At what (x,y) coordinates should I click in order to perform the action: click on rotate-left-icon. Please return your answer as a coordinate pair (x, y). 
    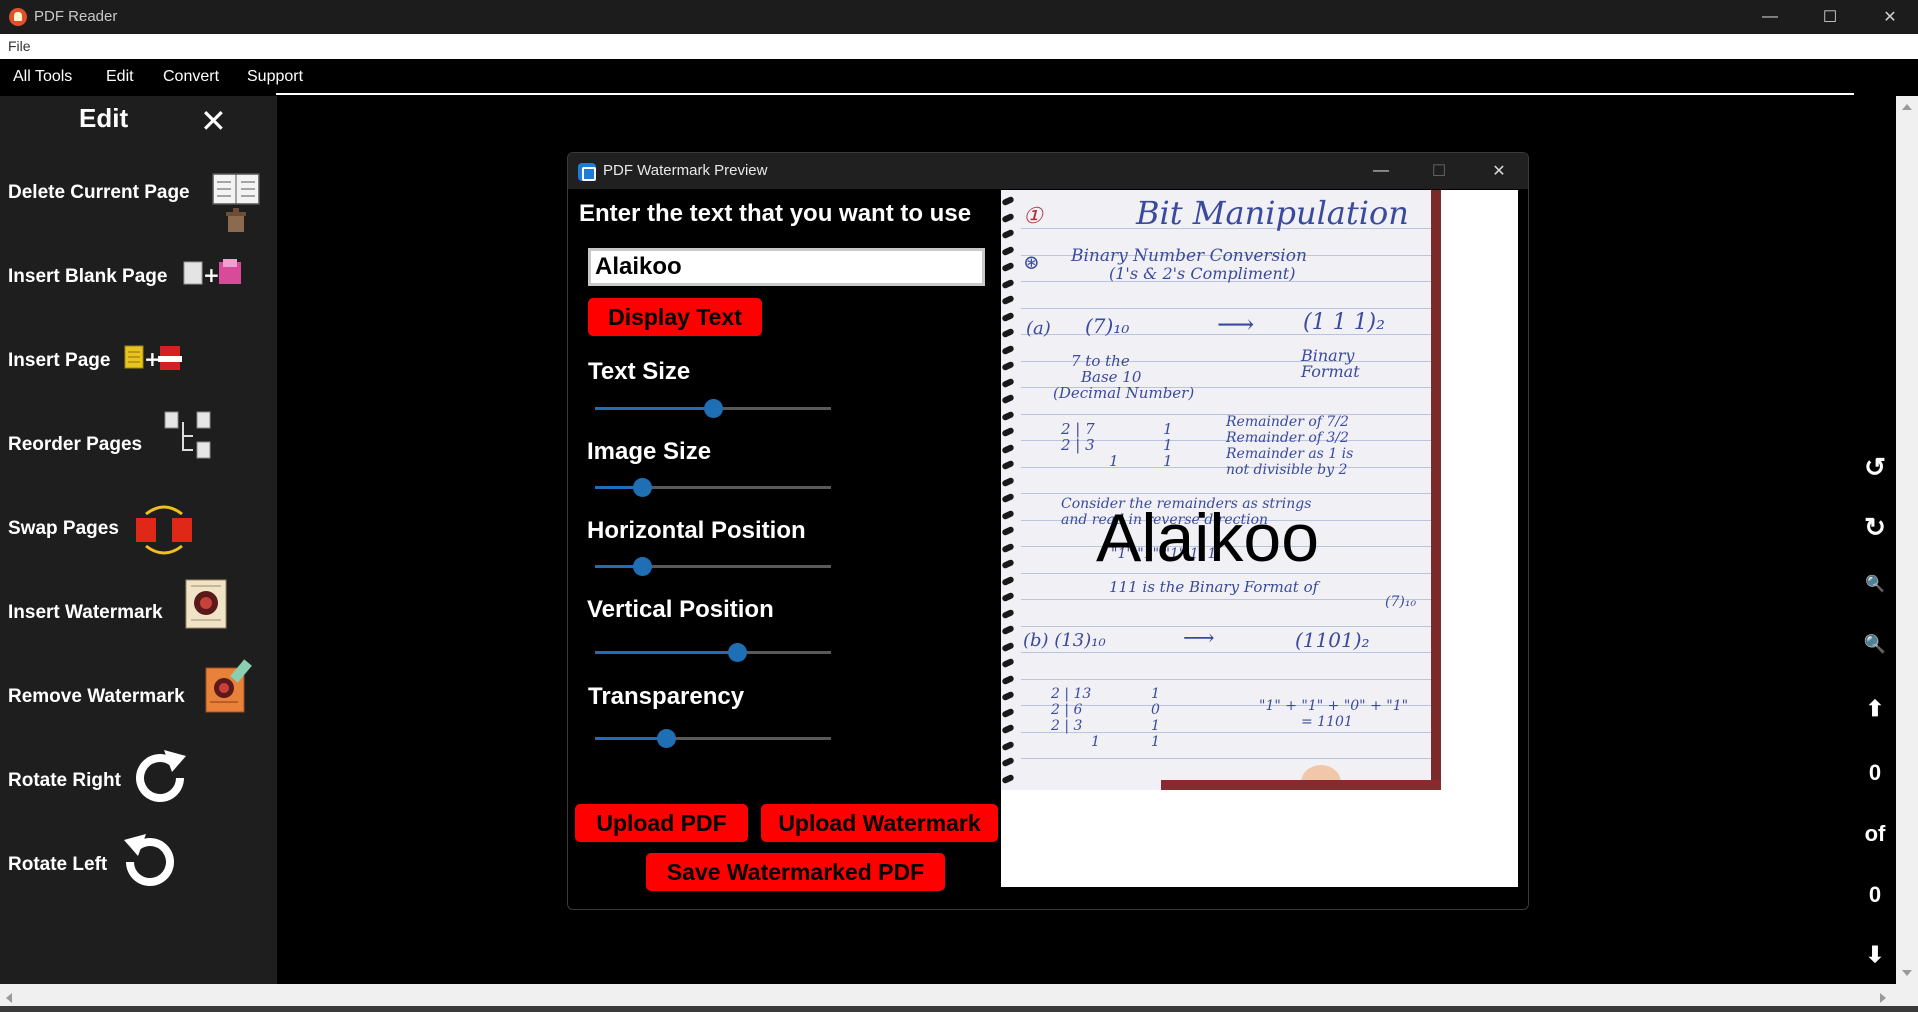
    Looking at the image, I should click on (149, 860).